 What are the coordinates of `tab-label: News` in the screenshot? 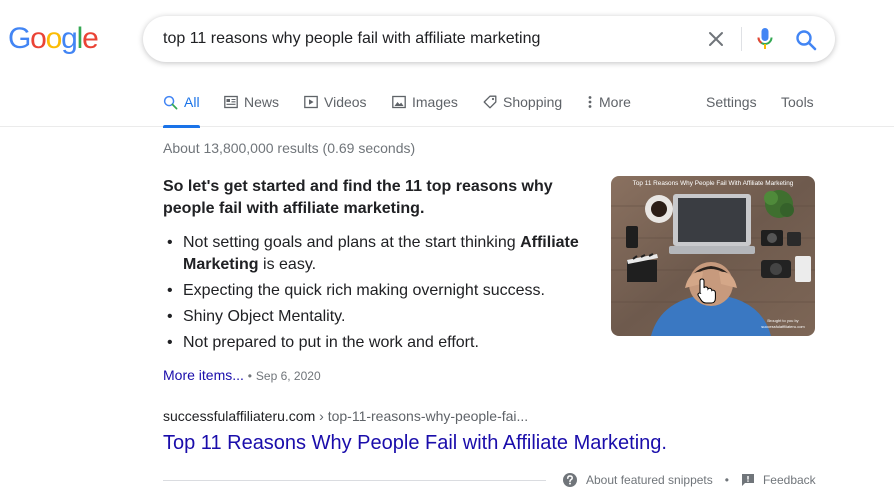 It's located at (262, 102).